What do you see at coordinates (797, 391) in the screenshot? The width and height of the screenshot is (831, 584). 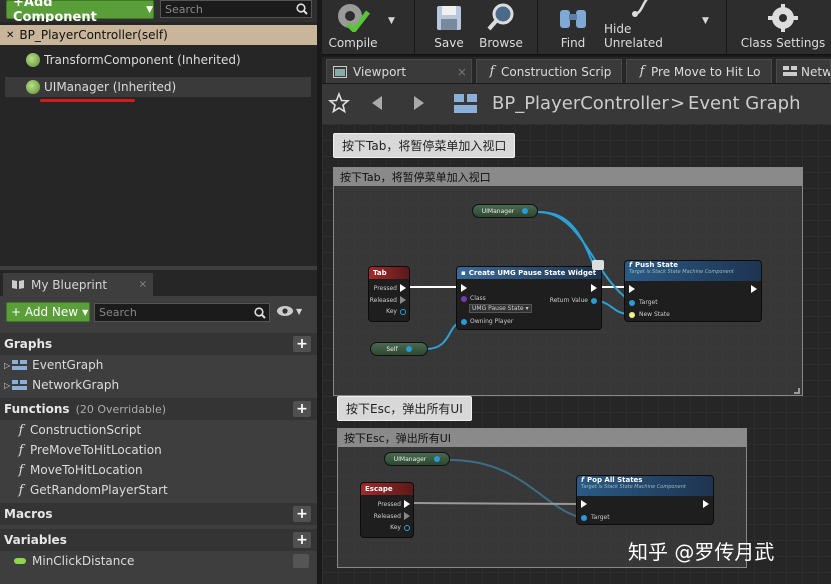 I see `resize-handle-icon` at bounding box center [797, 391].